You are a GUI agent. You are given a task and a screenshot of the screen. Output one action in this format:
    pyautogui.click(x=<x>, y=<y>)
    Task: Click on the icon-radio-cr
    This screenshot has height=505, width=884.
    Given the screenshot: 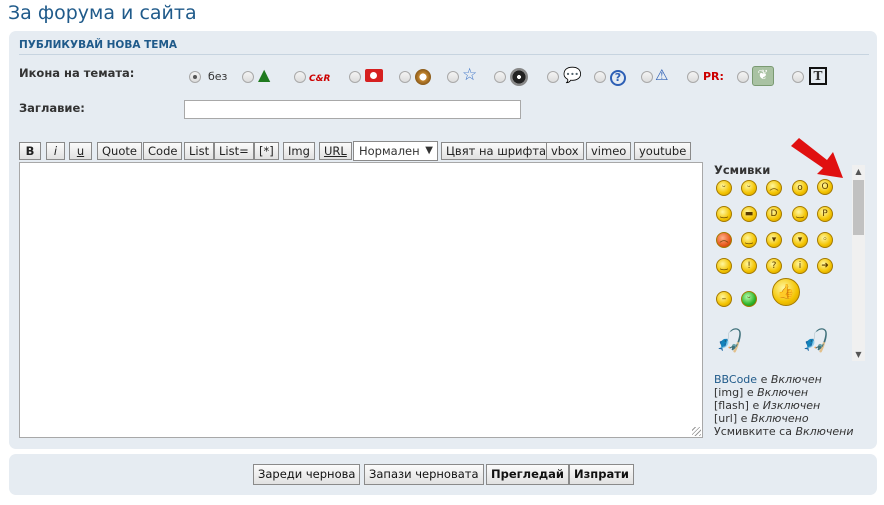 What is the action you would take?
    pyautogui.click(x=300, y=77)
    